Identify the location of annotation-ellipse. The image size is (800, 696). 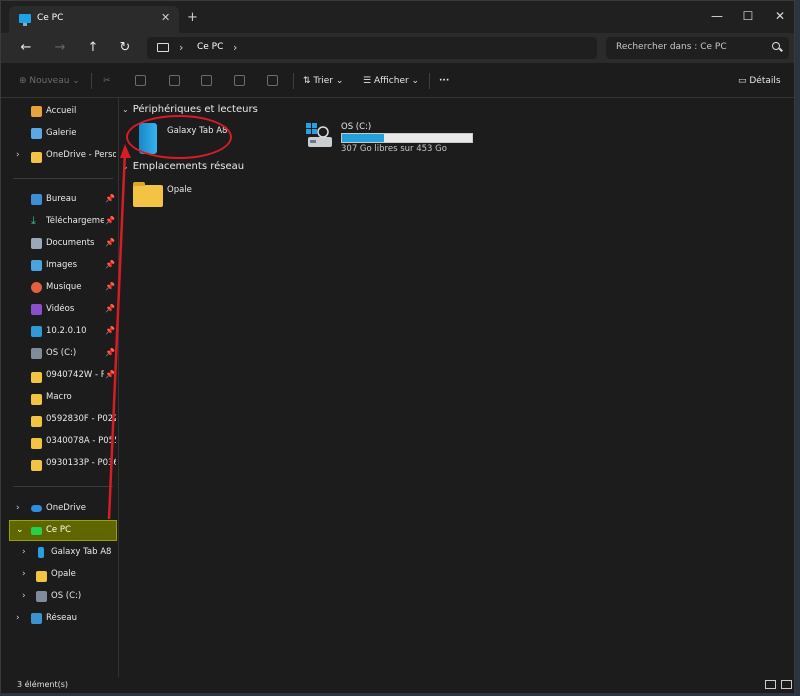
(179, 137).